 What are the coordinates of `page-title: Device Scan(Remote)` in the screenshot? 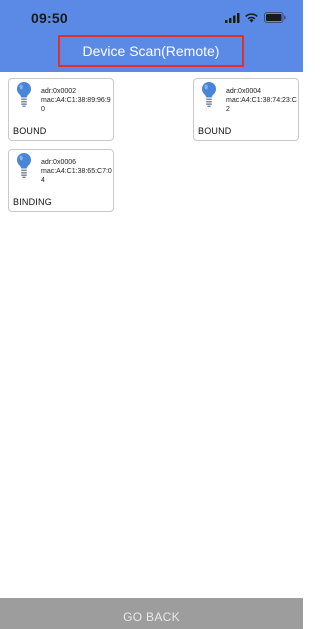 It's located at (151, 51).